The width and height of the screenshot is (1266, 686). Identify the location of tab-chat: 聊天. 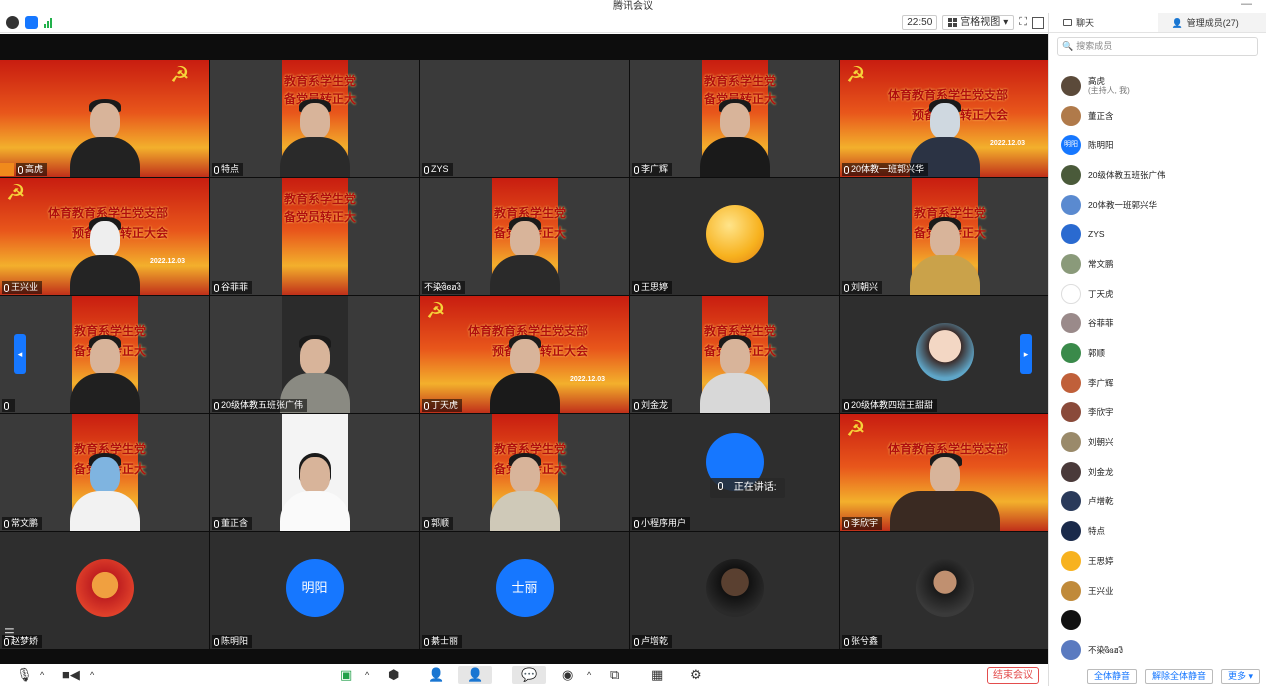
(1103, 22).